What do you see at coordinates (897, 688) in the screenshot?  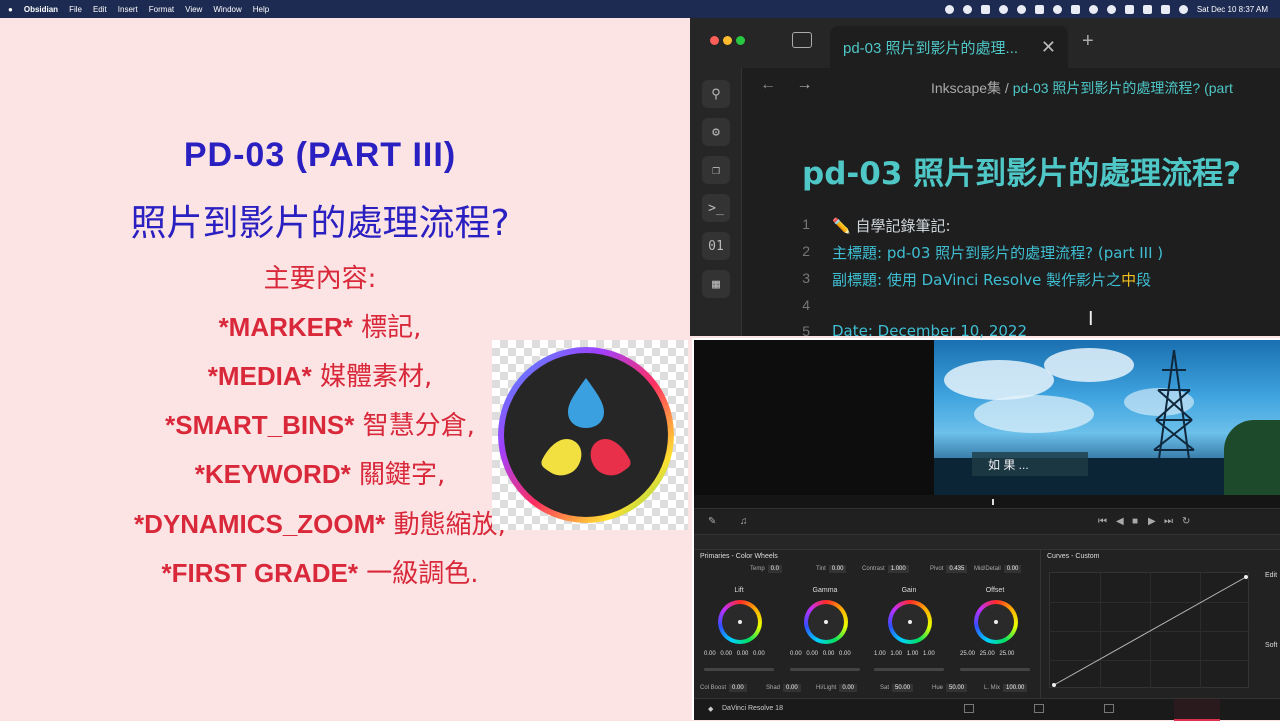 I see `param-sat: Sat 50.00` at bounding box center [897, 688].